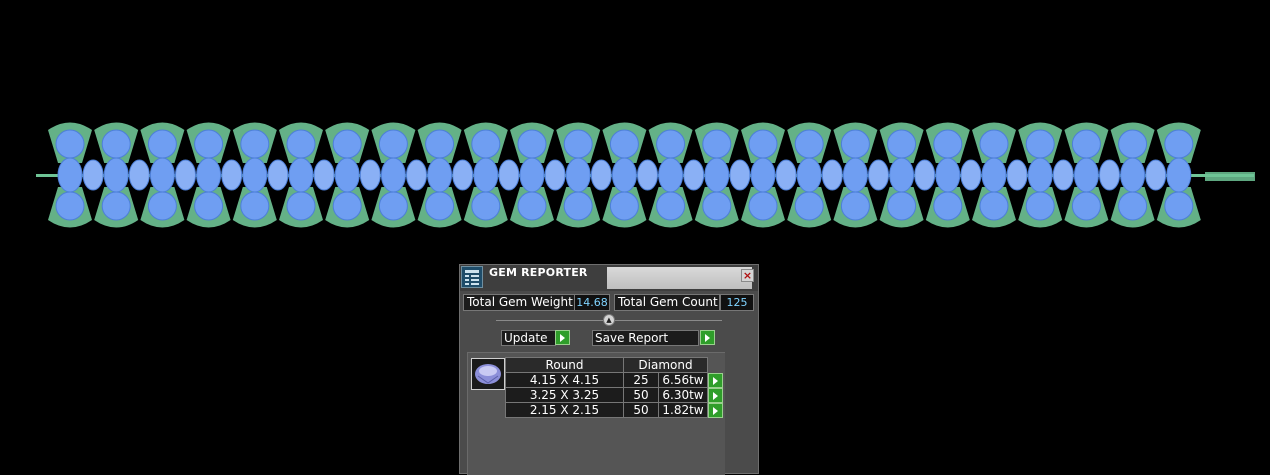  What do you see at coordinates (564, 410) in the screenshot?
I see `gem-size: 2.15 X 2.15` at bounding box center [564, 410].